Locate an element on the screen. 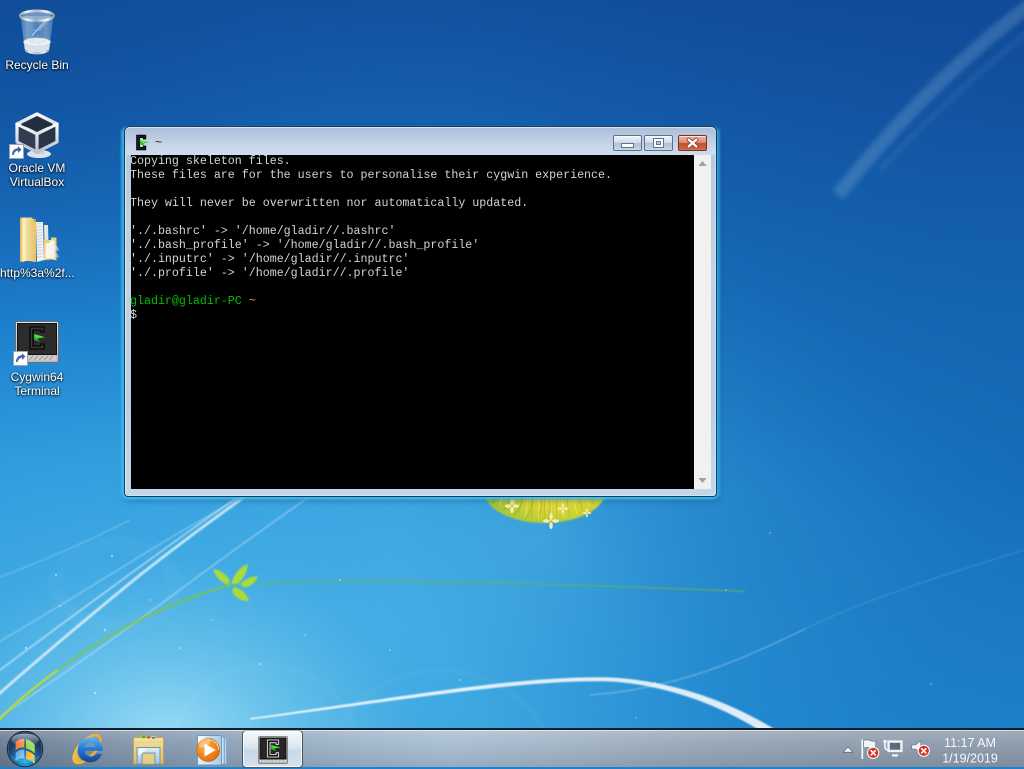  svg-text: 1/19/2019 is located at coordinates (970, 759).